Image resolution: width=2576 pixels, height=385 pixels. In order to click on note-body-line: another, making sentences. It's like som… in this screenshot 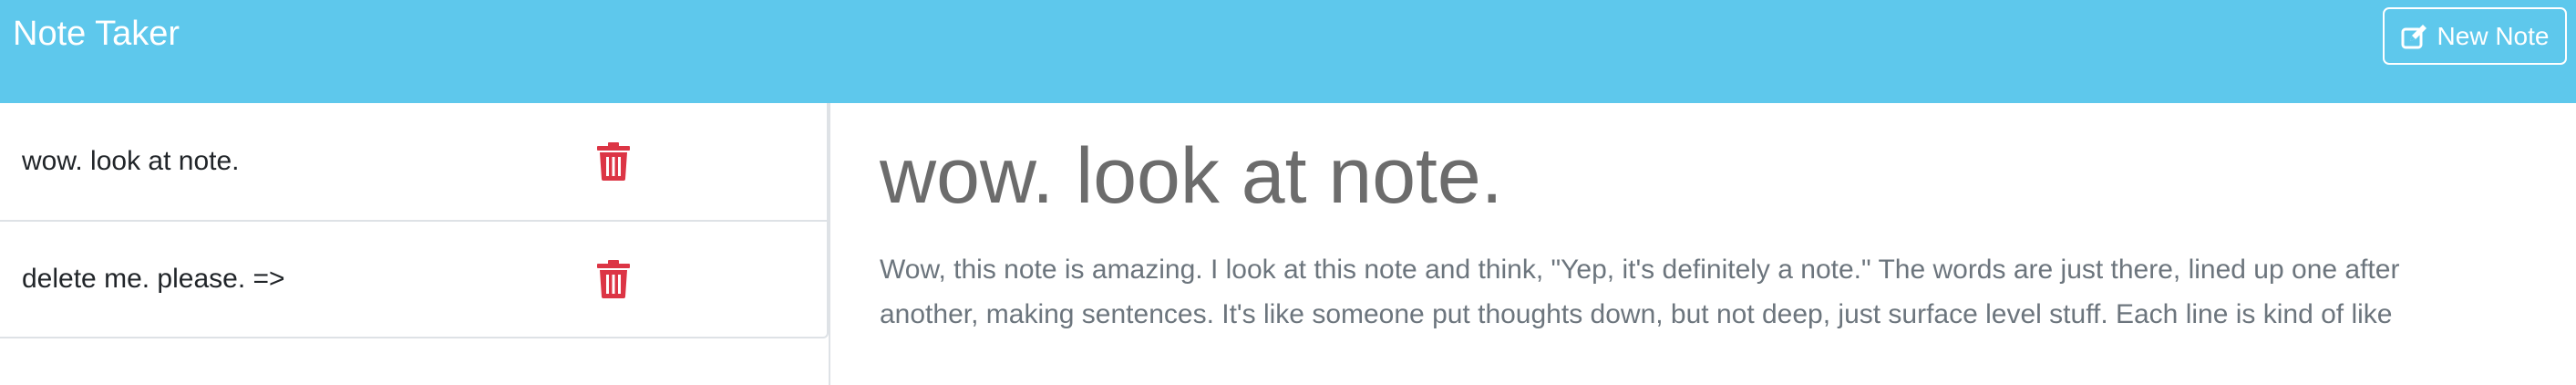, I will do `click(1636, 314)`.